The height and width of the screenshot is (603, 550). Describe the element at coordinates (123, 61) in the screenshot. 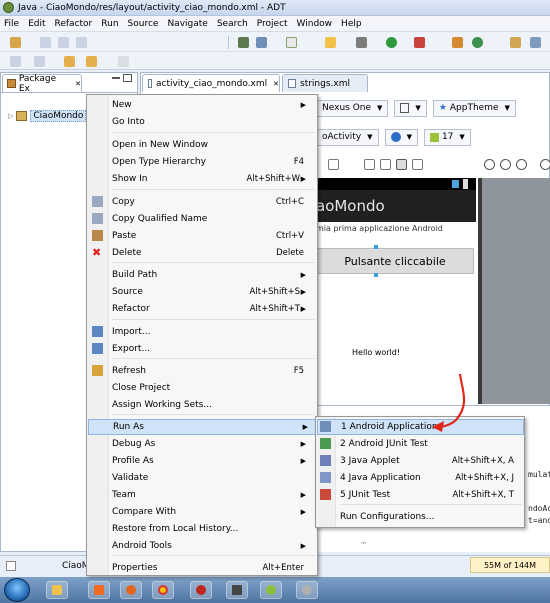

I see `forward-icon` at that location.